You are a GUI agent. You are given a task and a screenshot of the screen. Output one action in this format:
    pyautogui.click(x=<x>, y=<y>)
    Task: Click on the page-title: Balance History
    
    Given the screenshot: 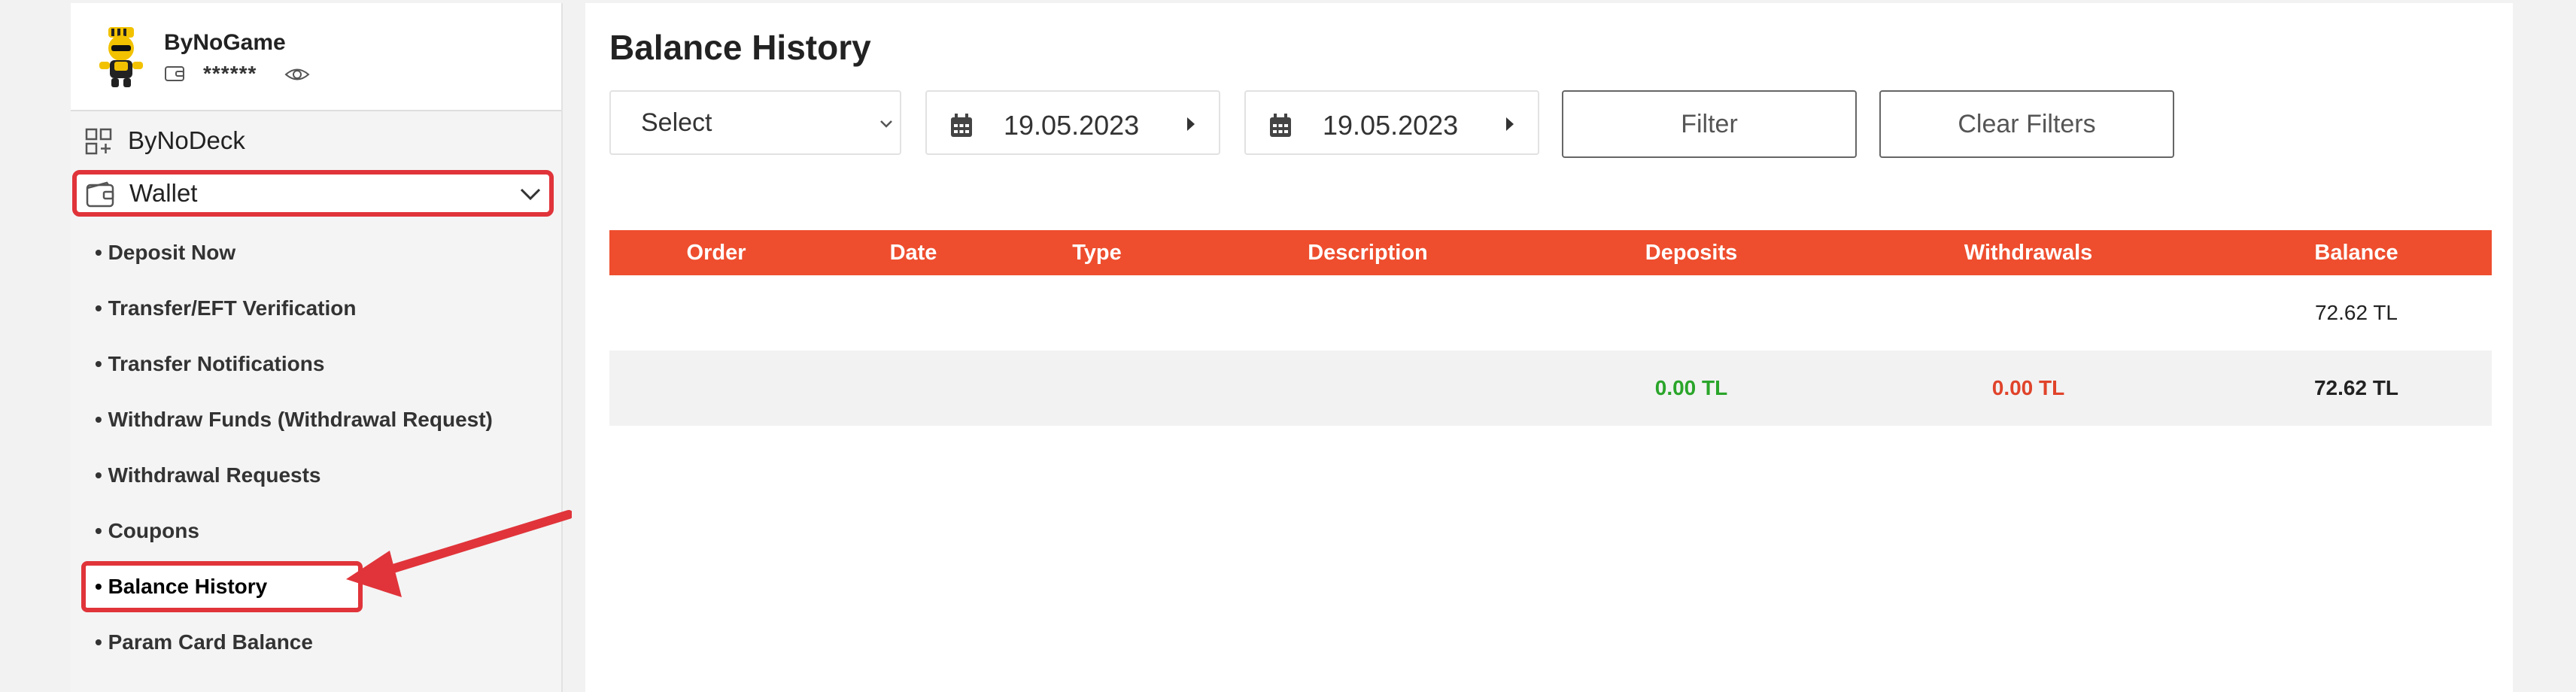 What is the action you would take?
    pyautogui.click(x=740, y=47)
    